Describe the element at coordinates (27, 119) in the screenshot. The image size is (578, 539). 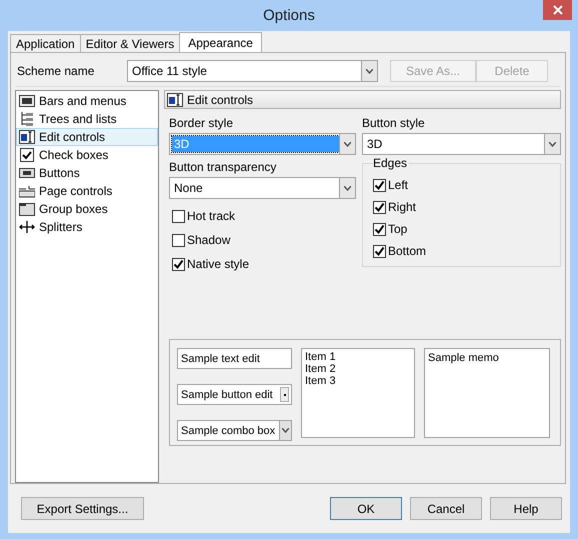
I see `tree-icon` at that location.